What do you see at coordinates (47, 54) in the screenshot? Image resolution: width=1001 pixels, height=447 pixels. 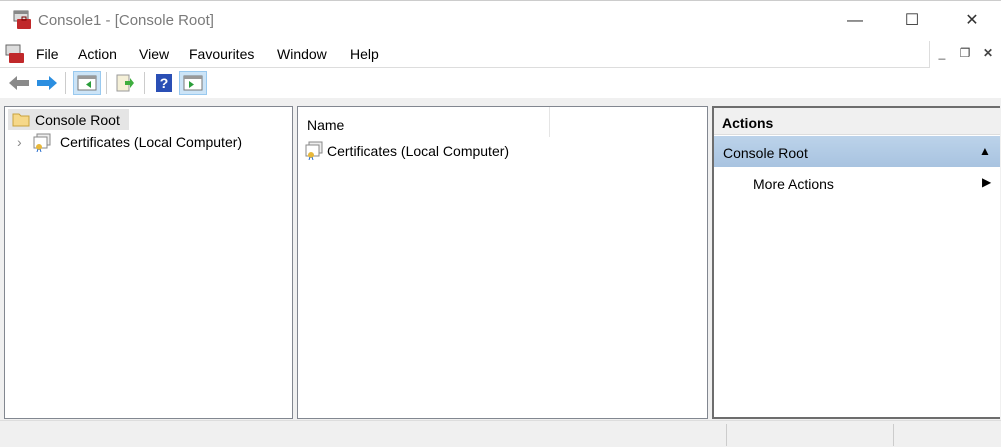 I see `menu-file: File` at bounding box center [47, 54].